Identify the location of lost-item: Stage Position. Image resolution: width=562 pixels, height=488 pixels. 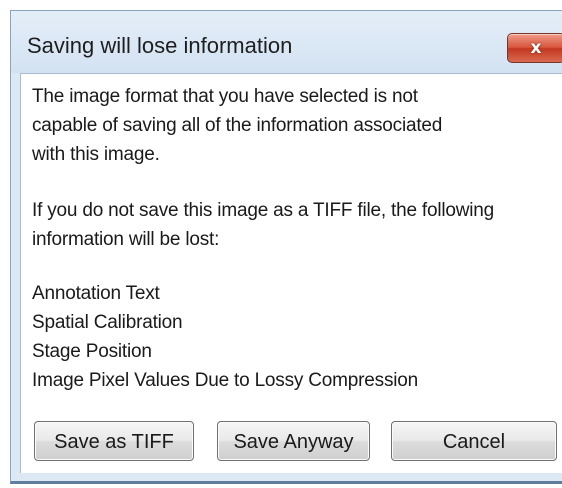
(92, 351).